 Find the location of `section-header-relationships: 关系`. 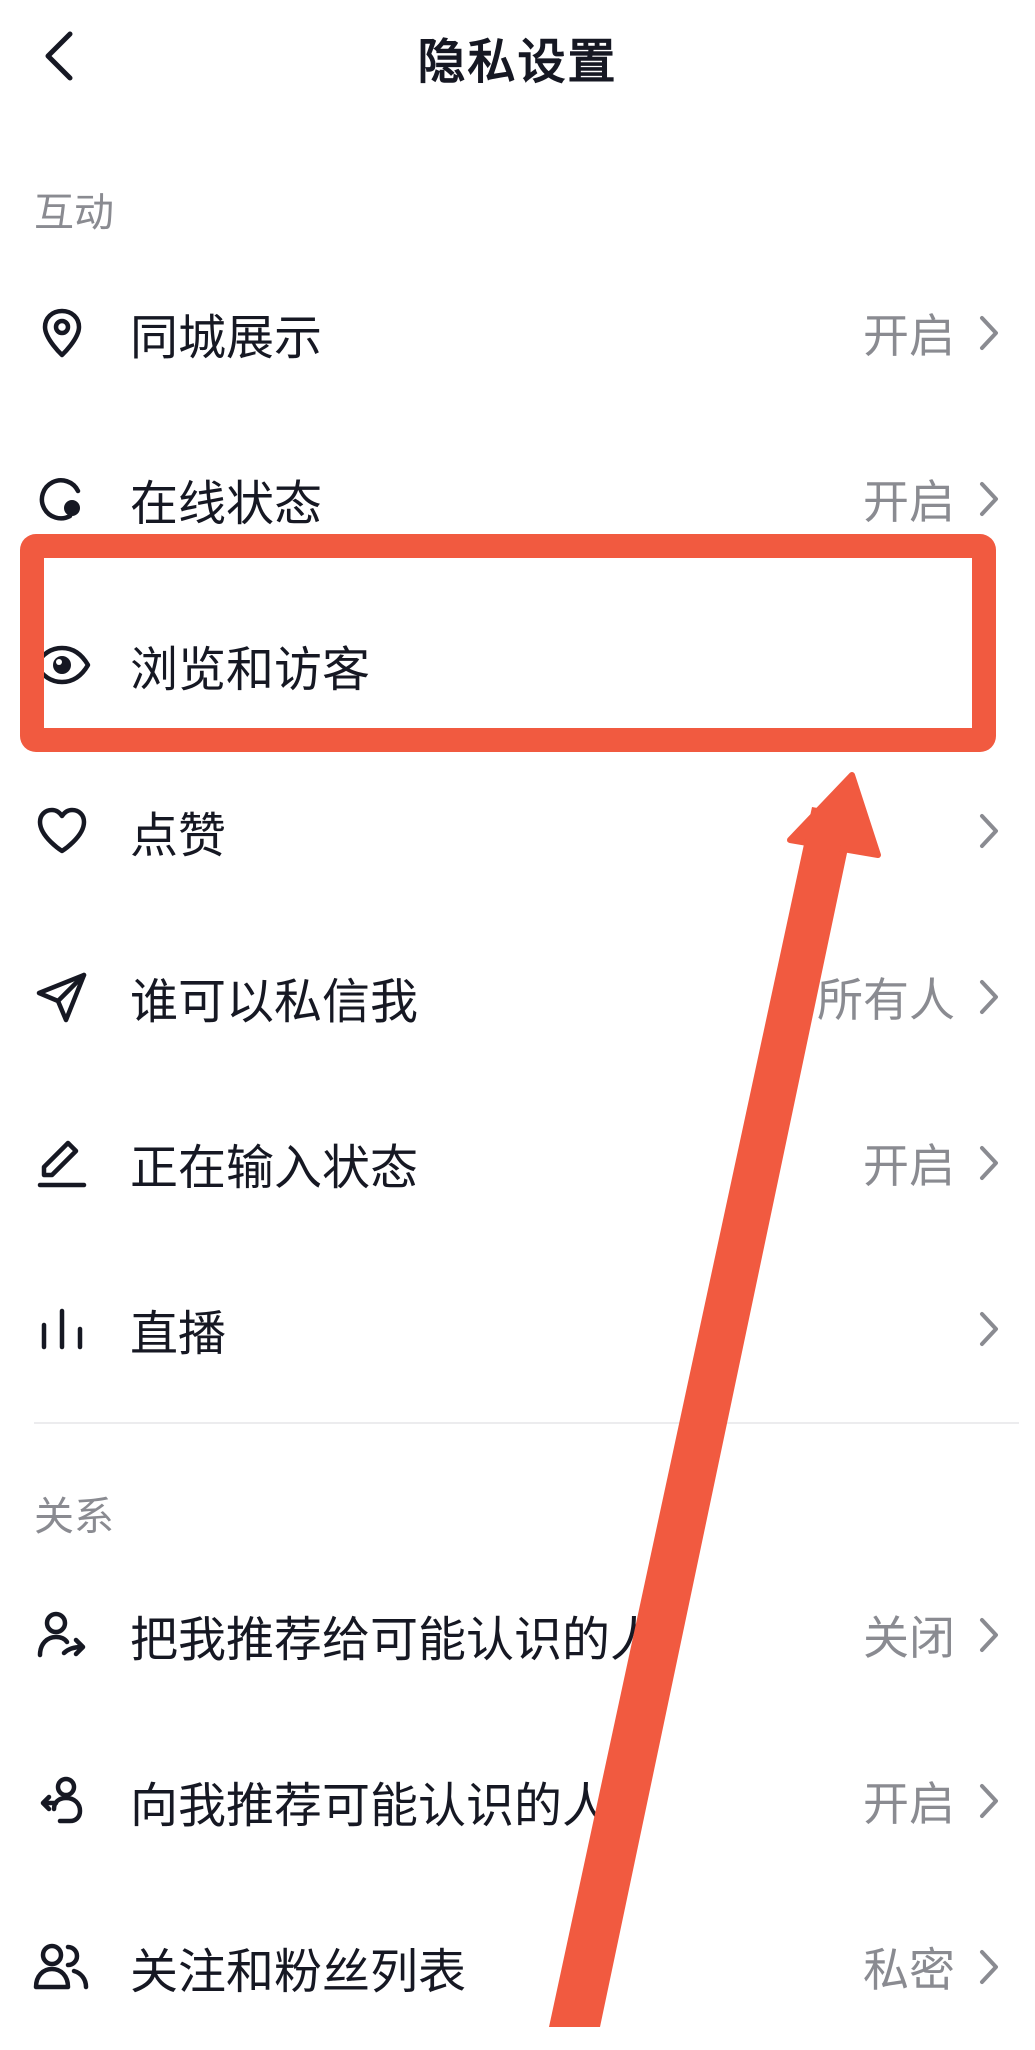

section-header-relationships: 关系 is located at coordinates (74, 1517).